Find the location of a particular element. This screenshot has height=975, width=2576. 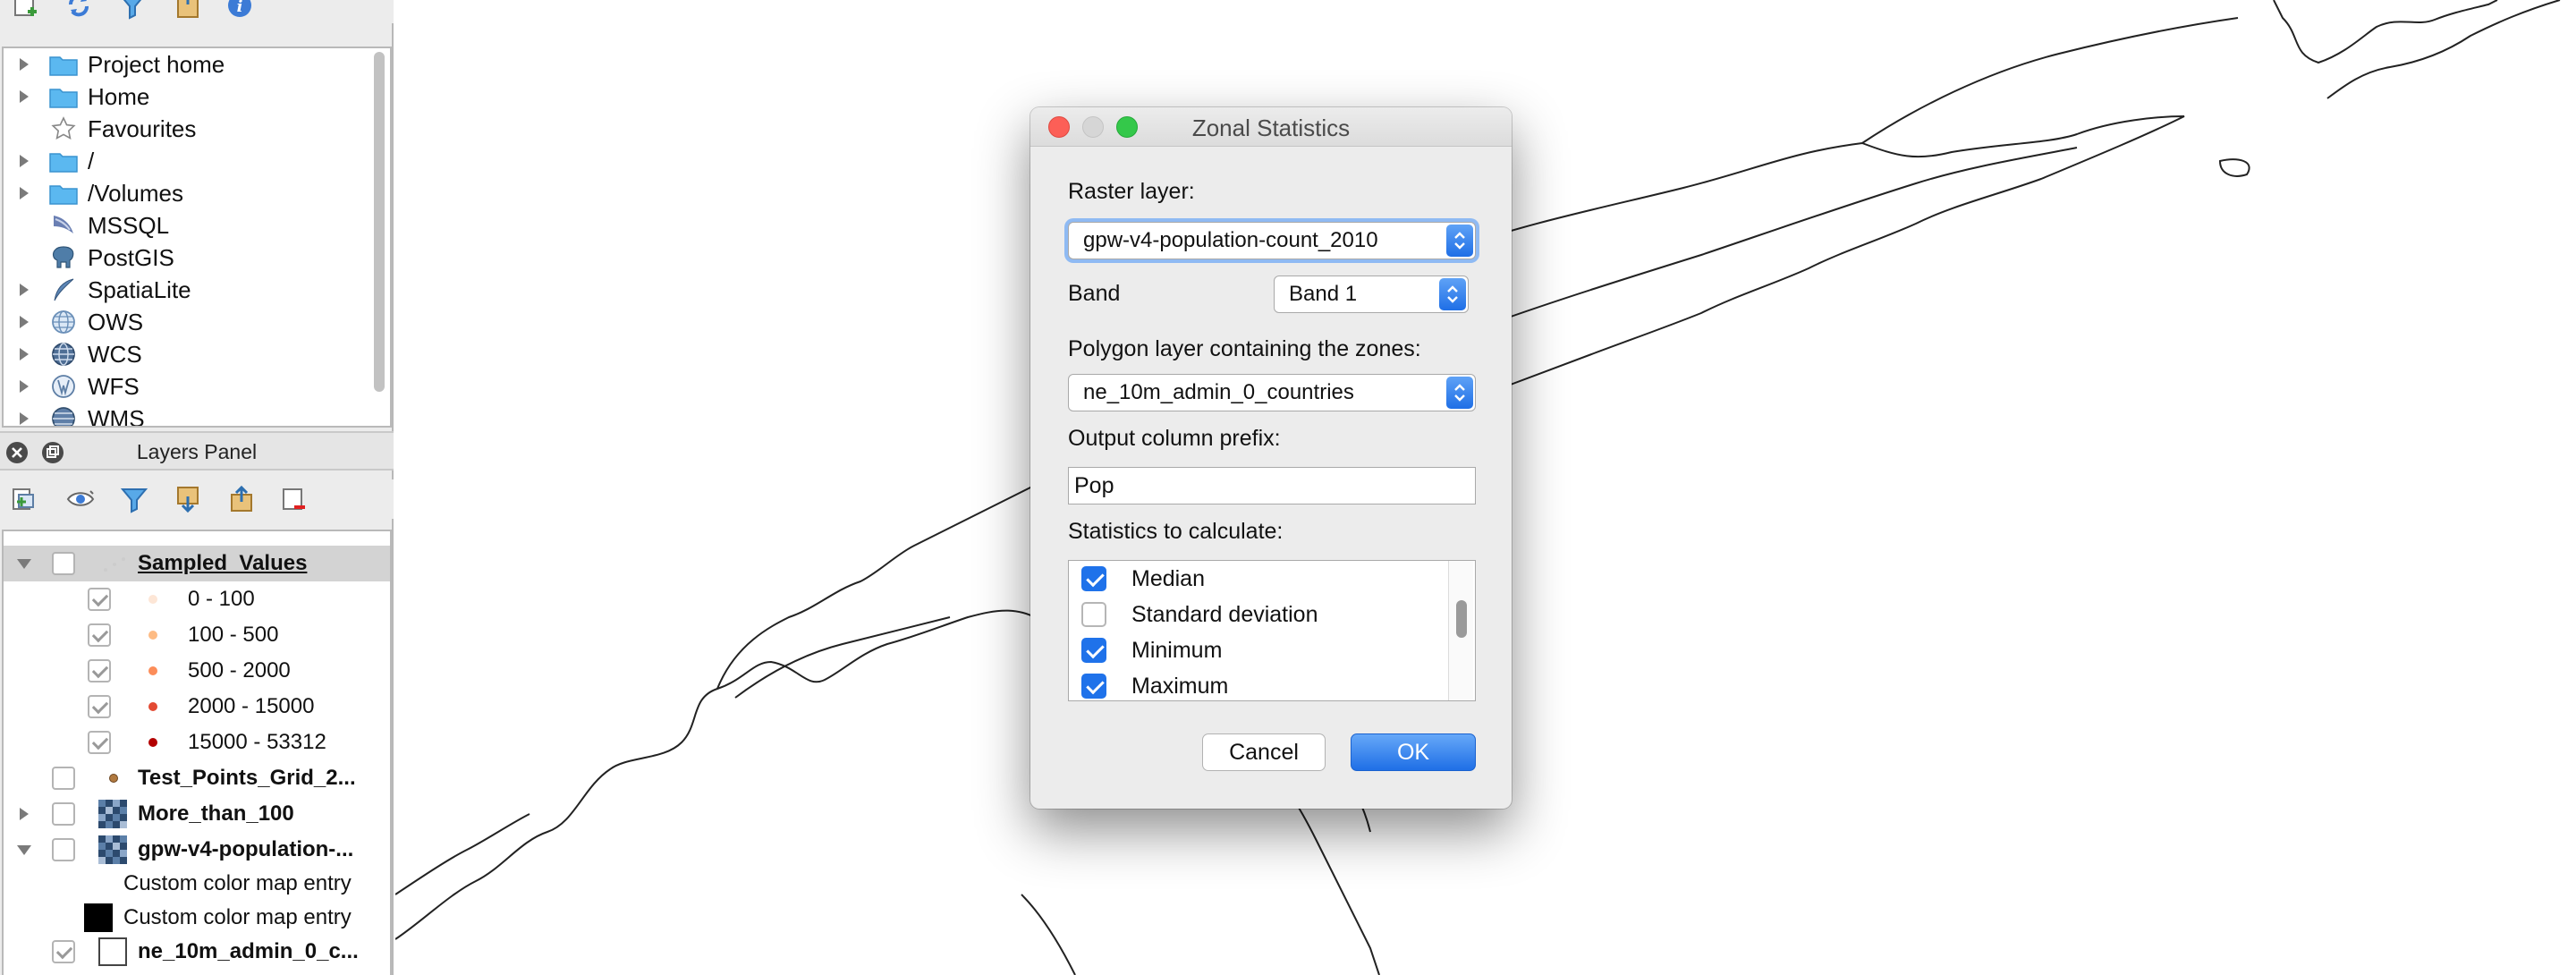

refresh-button is located at coordinates (79, 11).